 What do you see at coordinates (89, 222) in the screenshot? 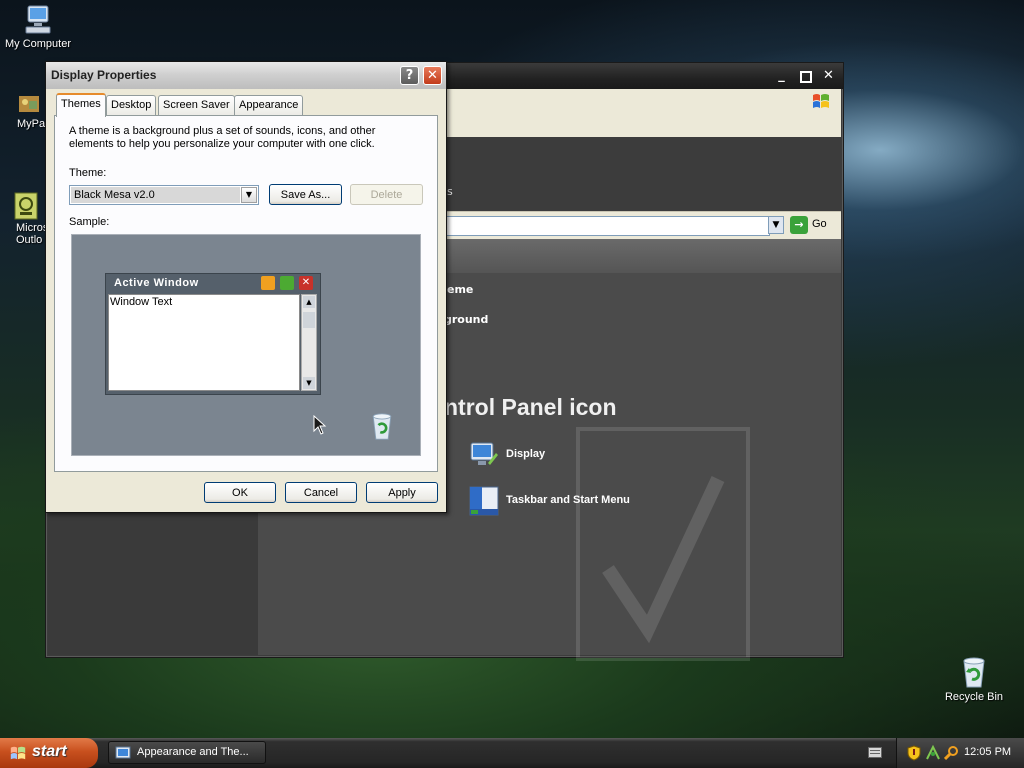
I see `sample-label: Sample:` at bounding box center [89, 222].